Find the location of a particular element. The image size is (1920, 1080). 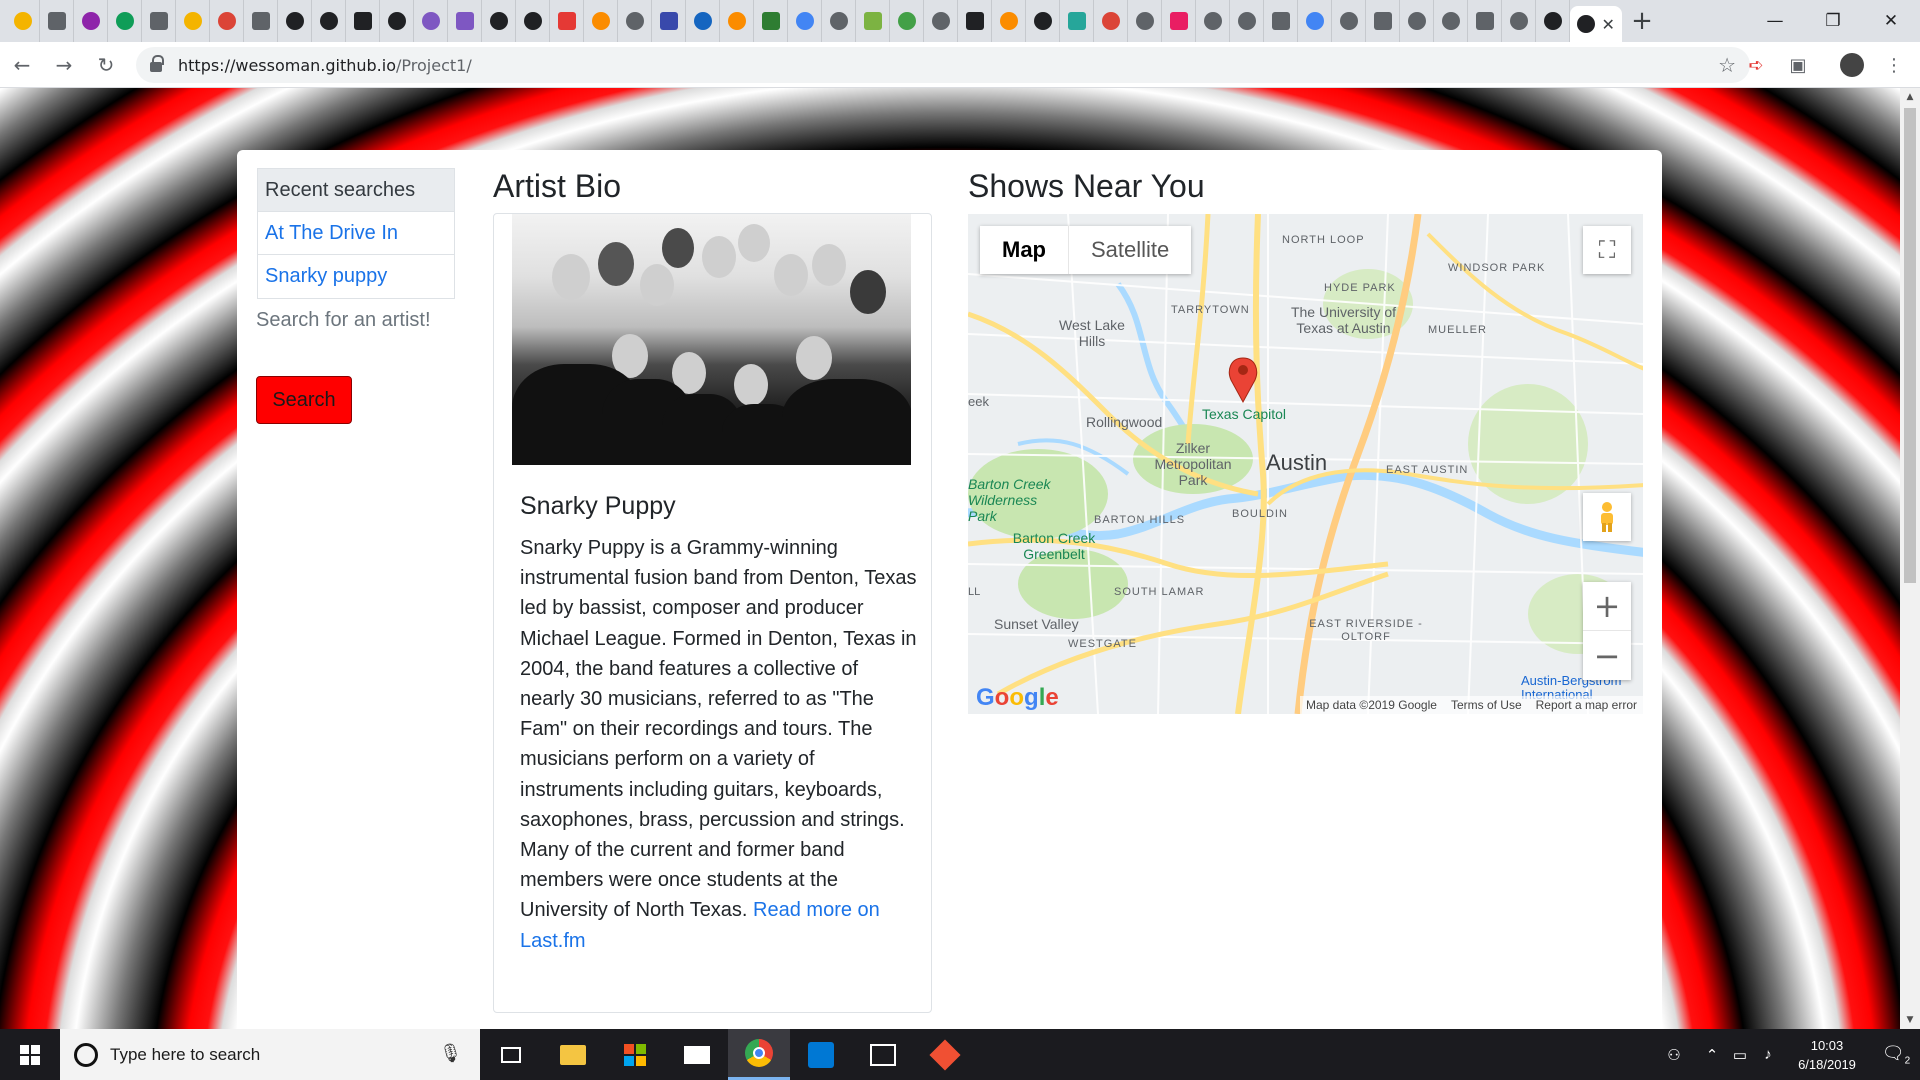

zoom-out-icon: − is located at coordinates (1607, 655).